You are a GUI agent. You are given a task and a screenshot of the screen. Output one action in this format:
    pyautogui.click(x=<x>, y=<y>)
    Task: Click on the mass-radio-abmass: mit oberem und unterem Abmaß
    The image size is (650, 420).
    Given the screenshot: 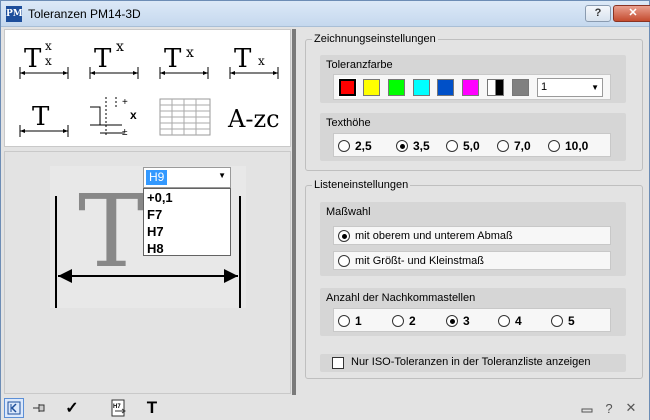 What is the action you would take?
    pyautogui.click(x=425, y=236)
    